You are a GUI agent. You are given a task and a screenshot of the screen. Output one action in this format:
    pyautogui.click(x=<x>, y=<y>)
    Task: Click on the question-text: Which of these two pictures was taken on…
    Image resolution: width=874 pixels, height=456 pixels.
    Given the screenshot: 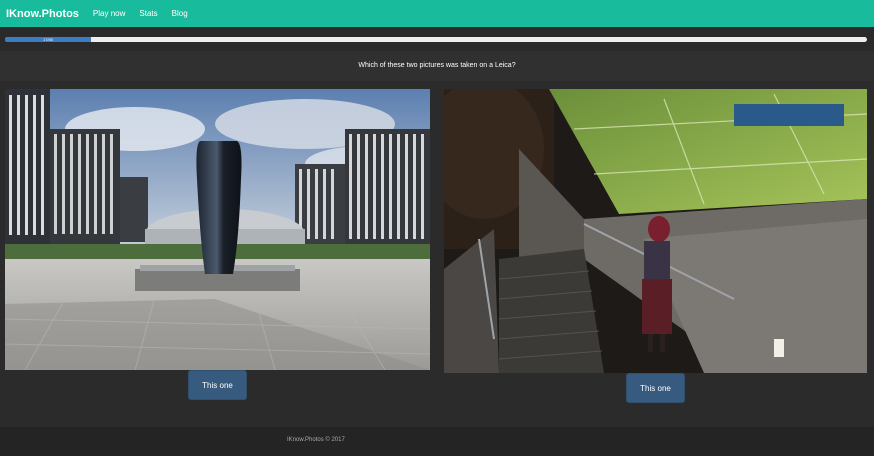 What is the action you would take?
    pyautogui.click(x=437, y=66)
    